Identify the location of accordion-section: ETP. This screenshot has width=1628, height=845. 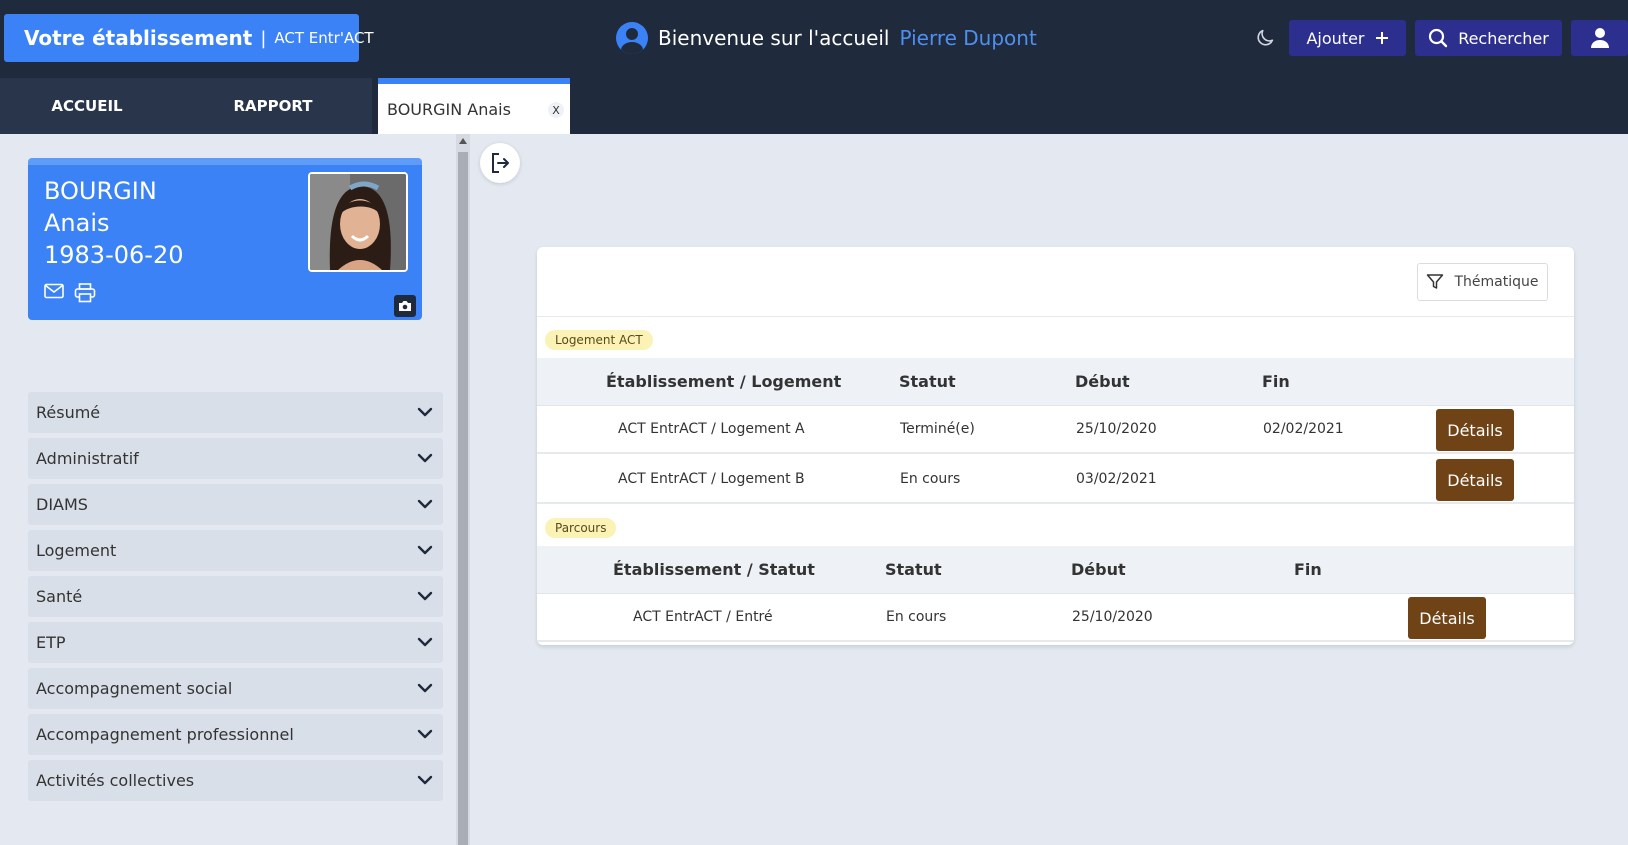
(235, 642).